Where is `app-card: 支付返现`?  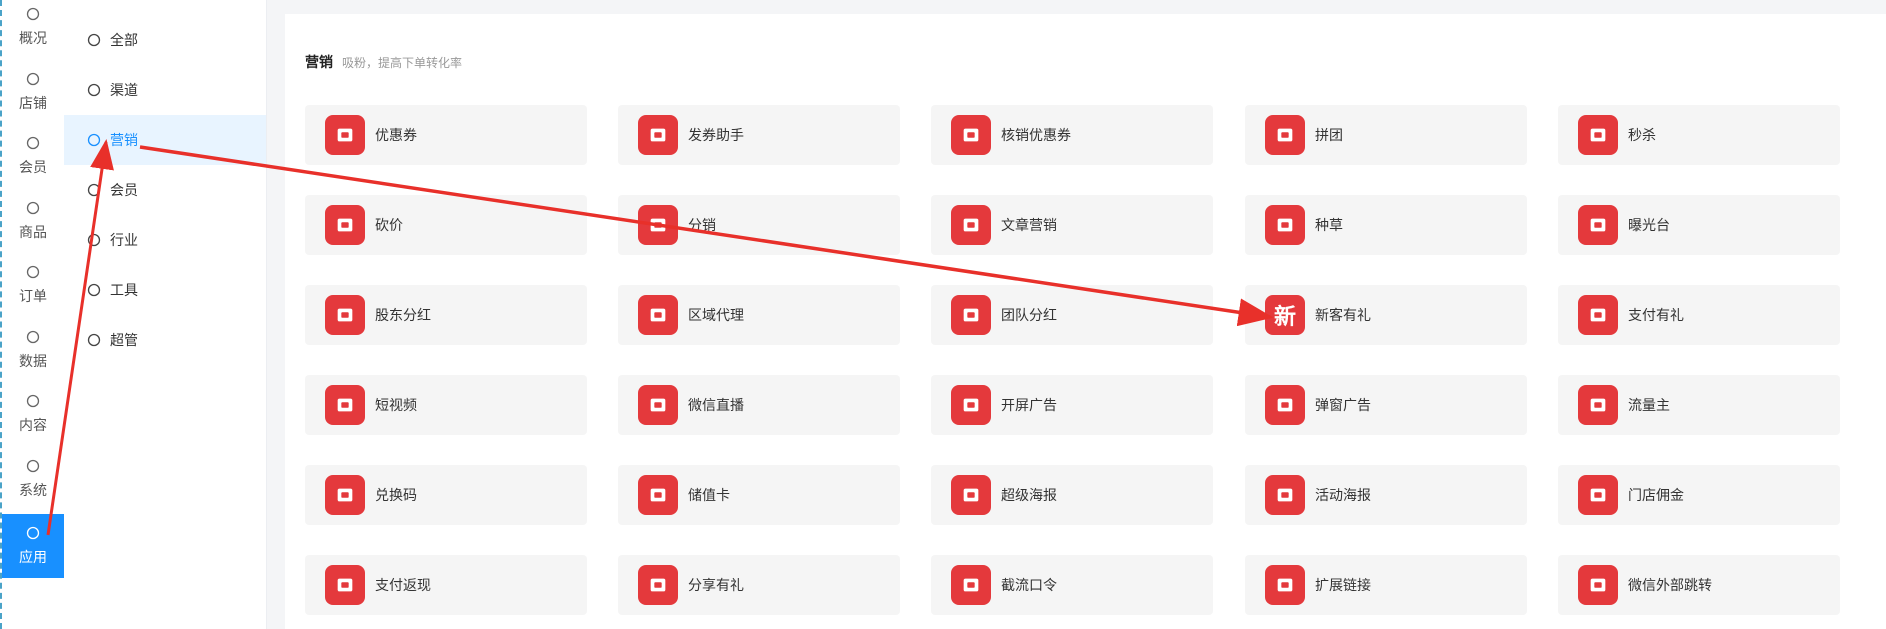
app-card: 支付返现 is located at coordinates (446, 585).